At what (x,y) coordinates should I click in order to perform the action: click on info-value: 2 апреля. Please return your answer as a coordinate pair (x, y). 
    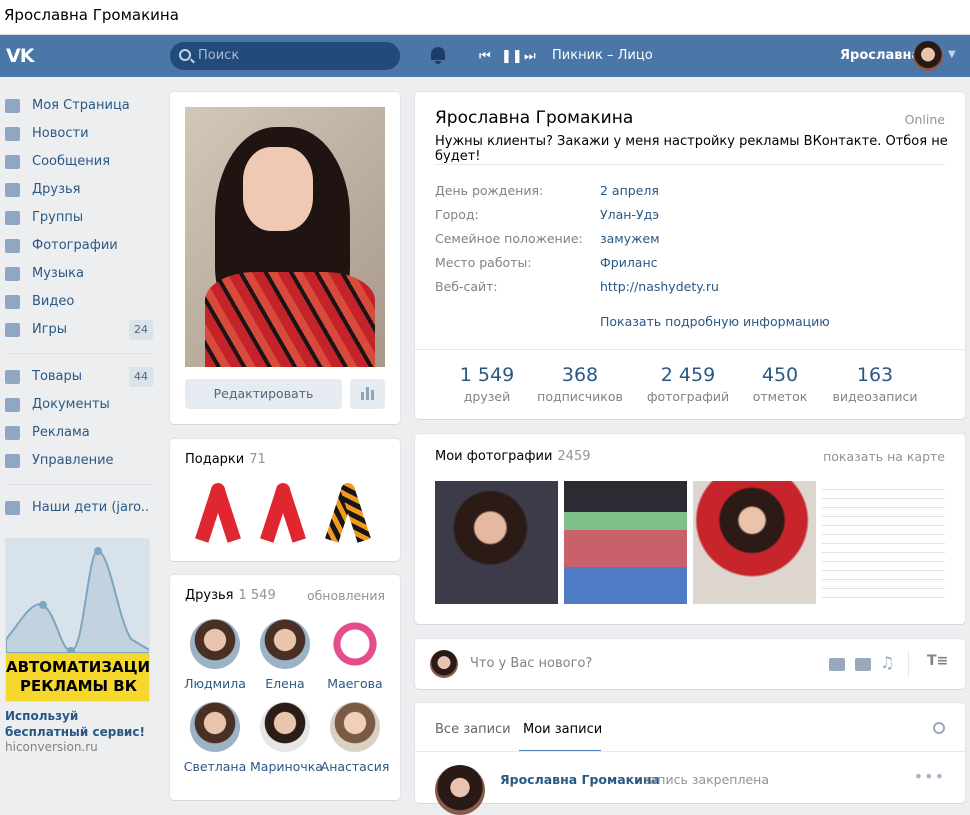
    Looking at the image, I should click on (629, 190).